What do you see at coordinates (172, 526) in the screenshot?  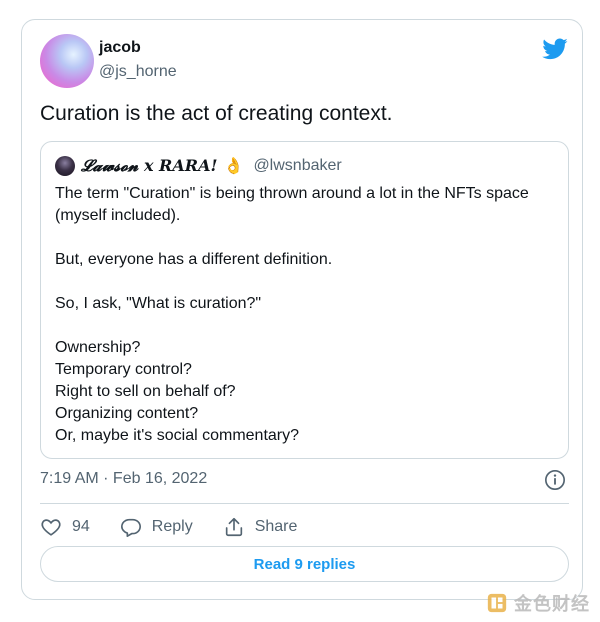 I see `reply-label: Reply` at bounding box center [172, 526].